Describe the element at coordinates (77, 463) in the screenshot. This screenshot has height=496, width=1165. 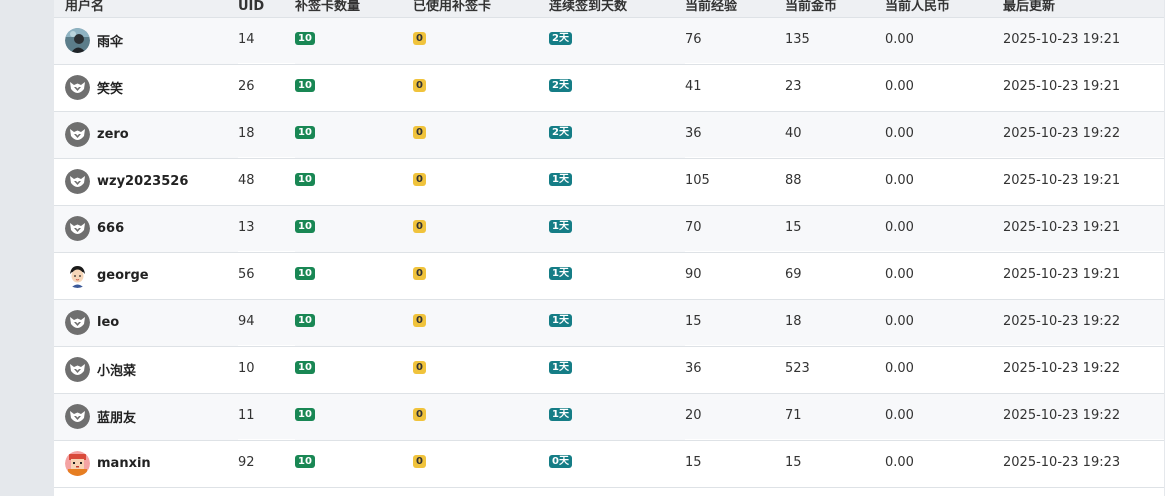
I see `pixel-avatar-icon` at that location.